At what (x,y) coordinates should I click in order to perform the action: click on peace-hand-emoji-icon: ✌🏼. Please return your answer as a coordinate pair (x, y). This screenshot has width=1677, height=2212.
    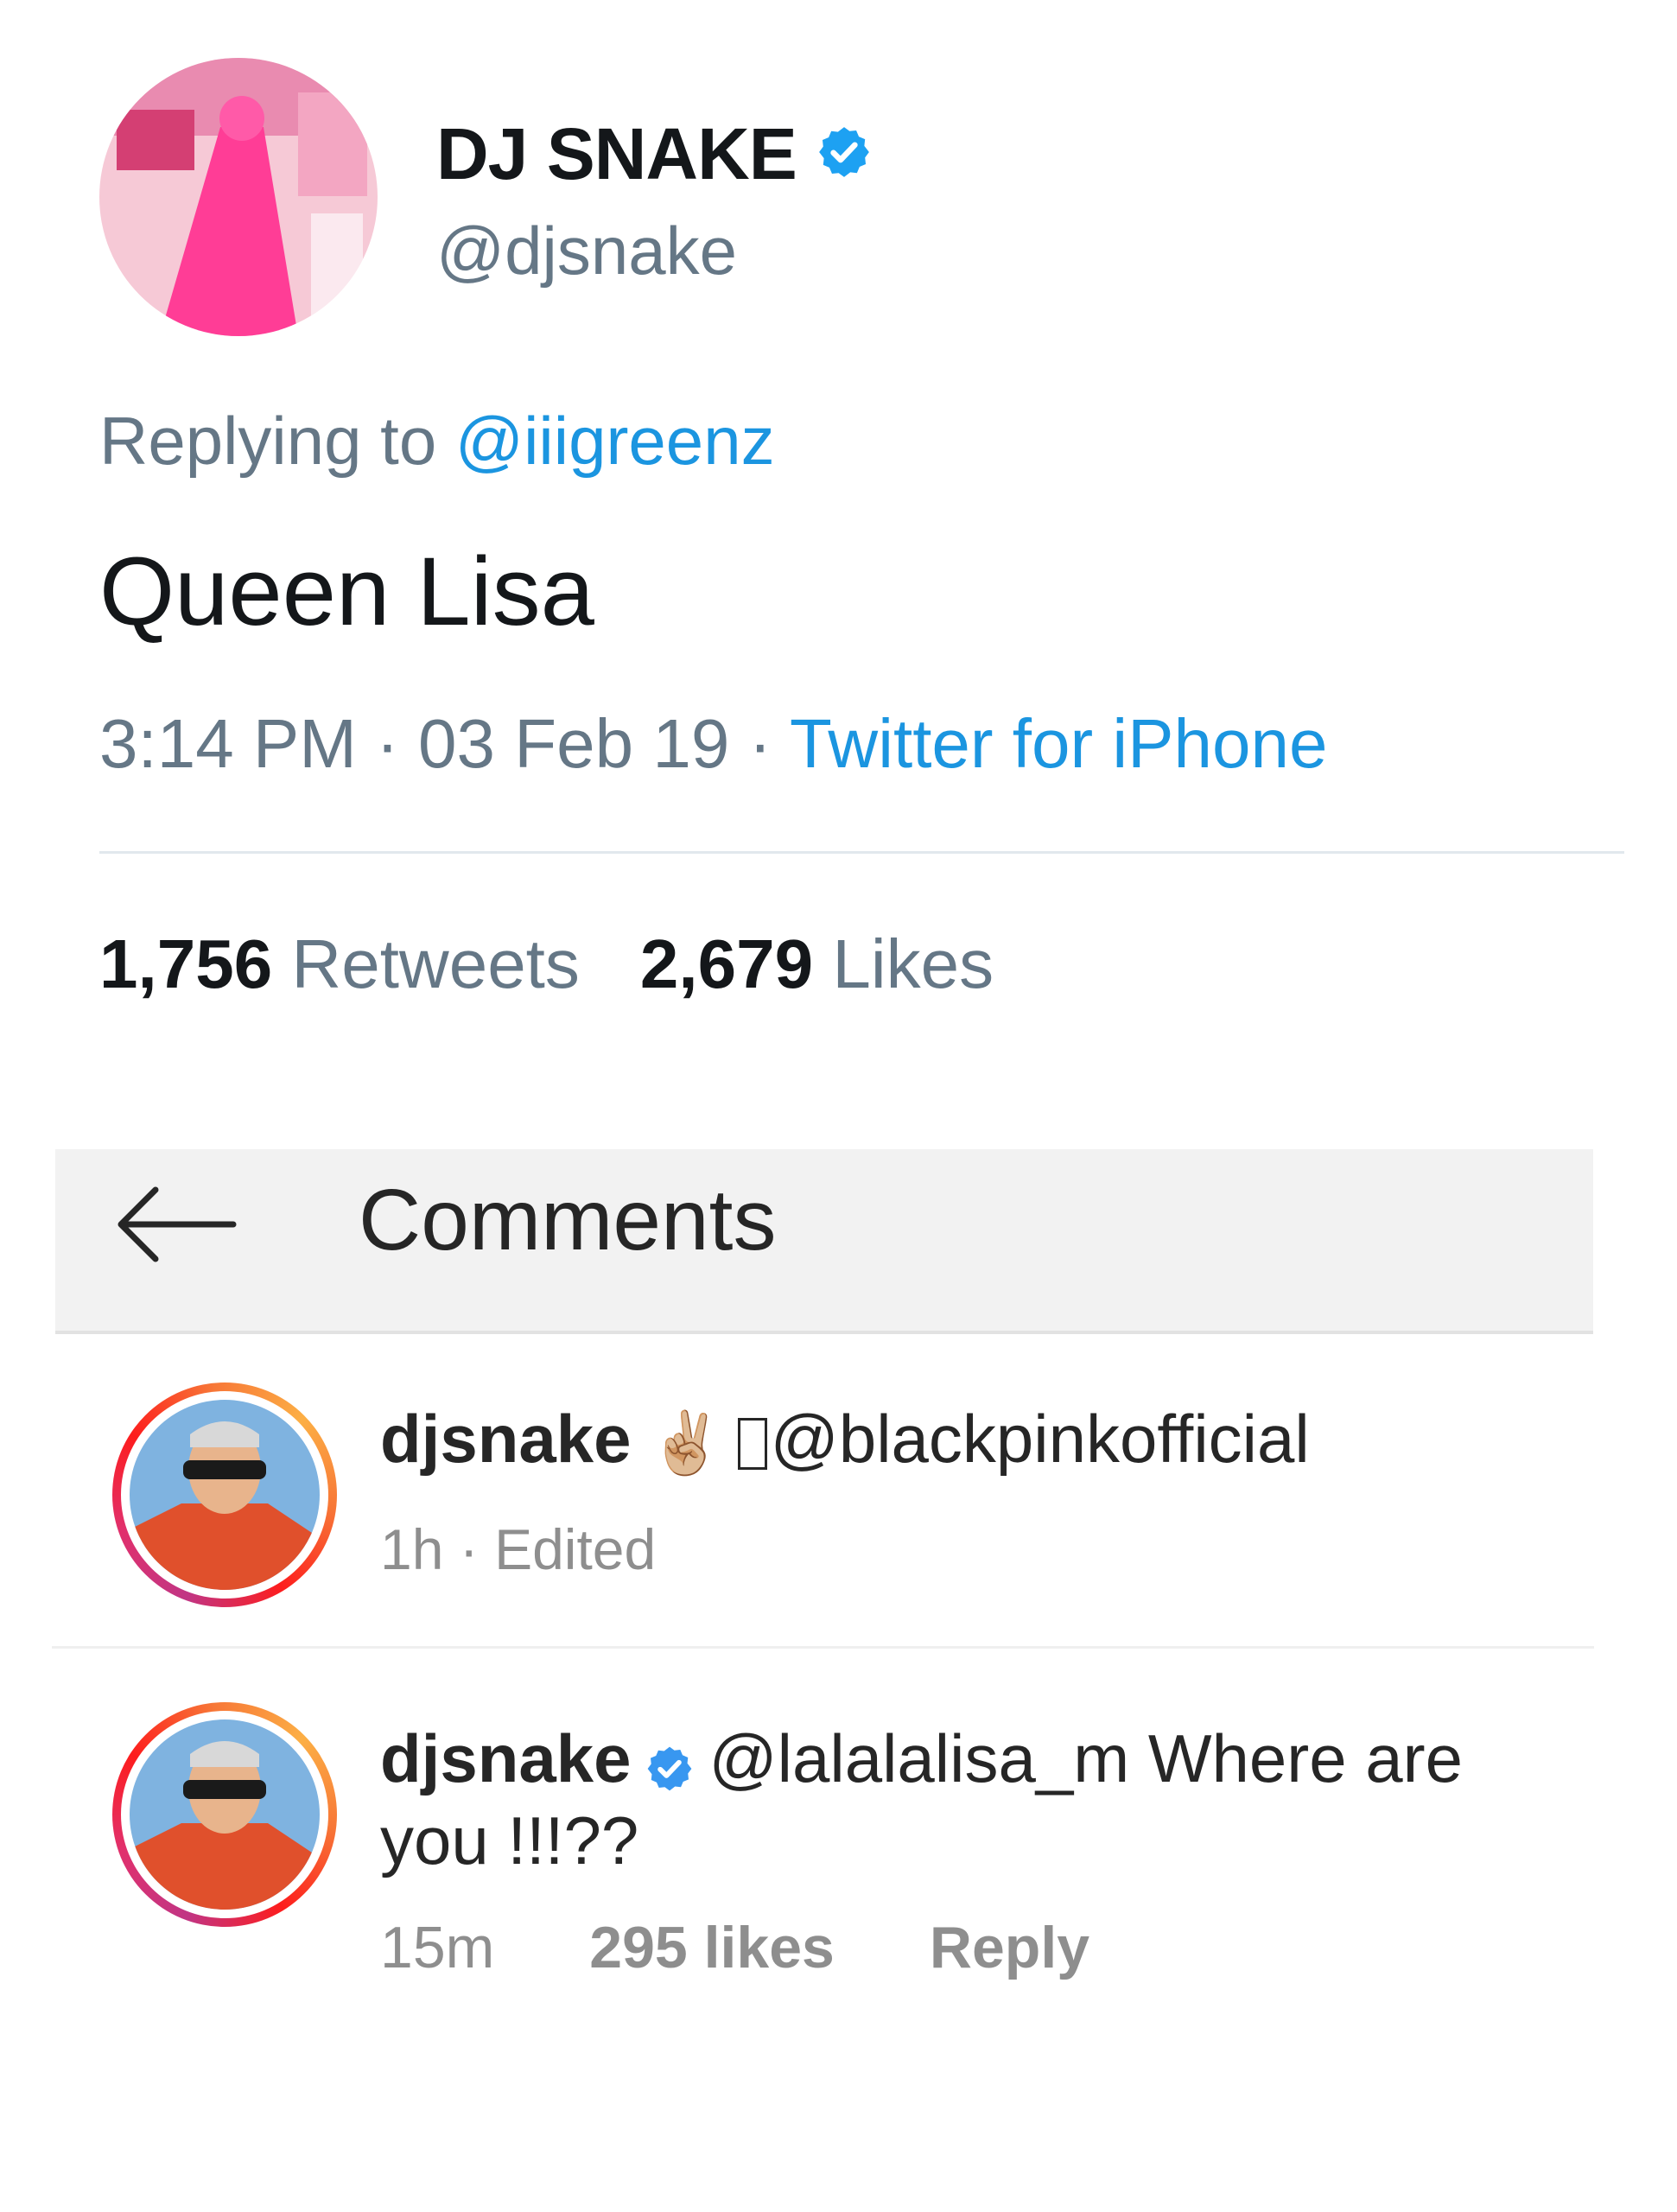
    Looking at the image, I should click on (686, 1443).